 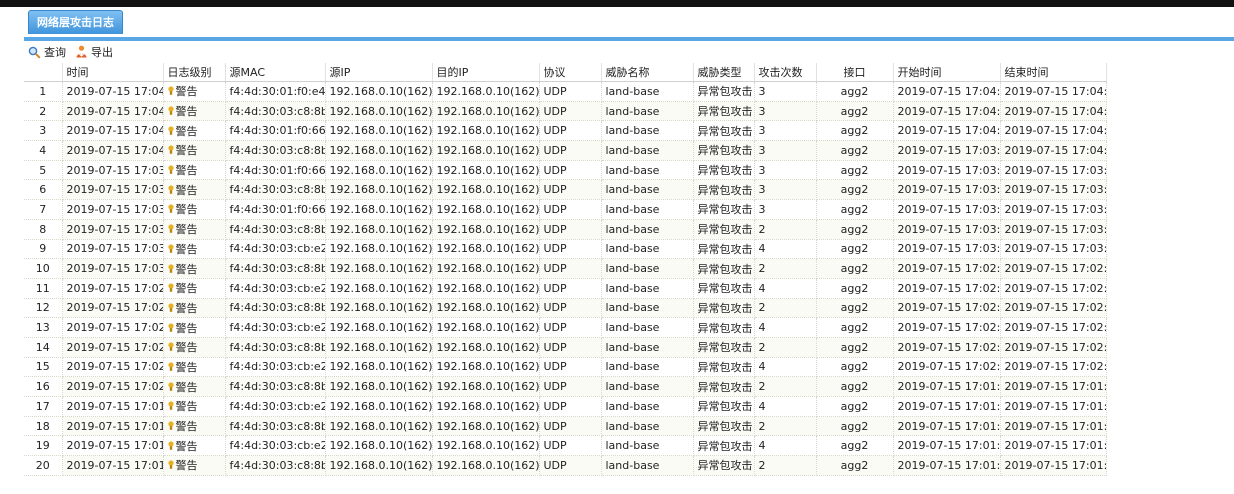 I want to click on header-time: 时间, so click(x=113, y=72).